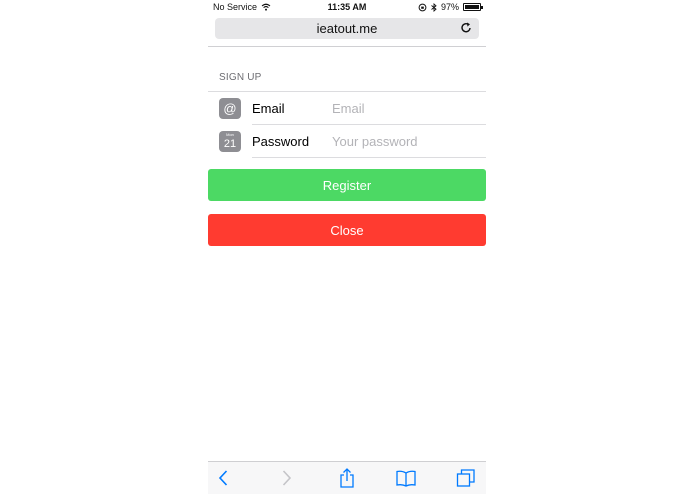 The height and width of the screenshot is (494, 695). I want to click on battery-fill, so click(472, 7).